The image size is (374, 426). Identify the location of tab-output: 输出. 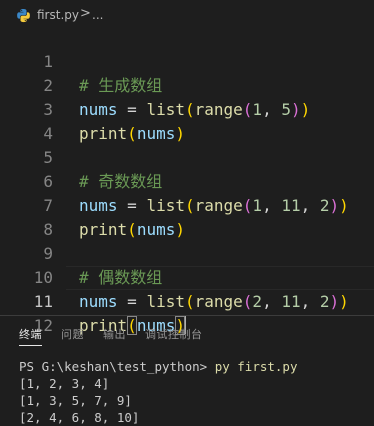
(114, 334).